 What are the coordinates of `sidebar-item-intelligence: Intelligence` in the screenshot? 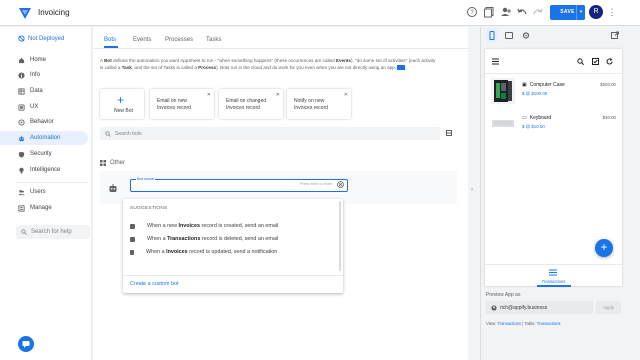 It's located at (44, 170).